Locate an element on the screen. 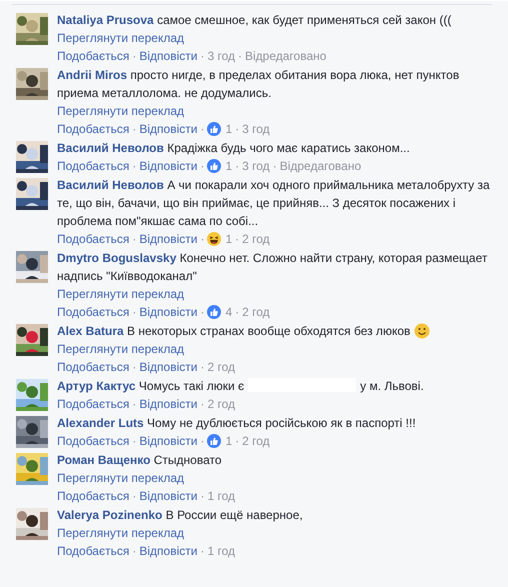 The image size is (508, 587). comment-text: Nataliya Prusova самое смешное, как будет применяться сей закон ((( is located at coordinates (254, 20).